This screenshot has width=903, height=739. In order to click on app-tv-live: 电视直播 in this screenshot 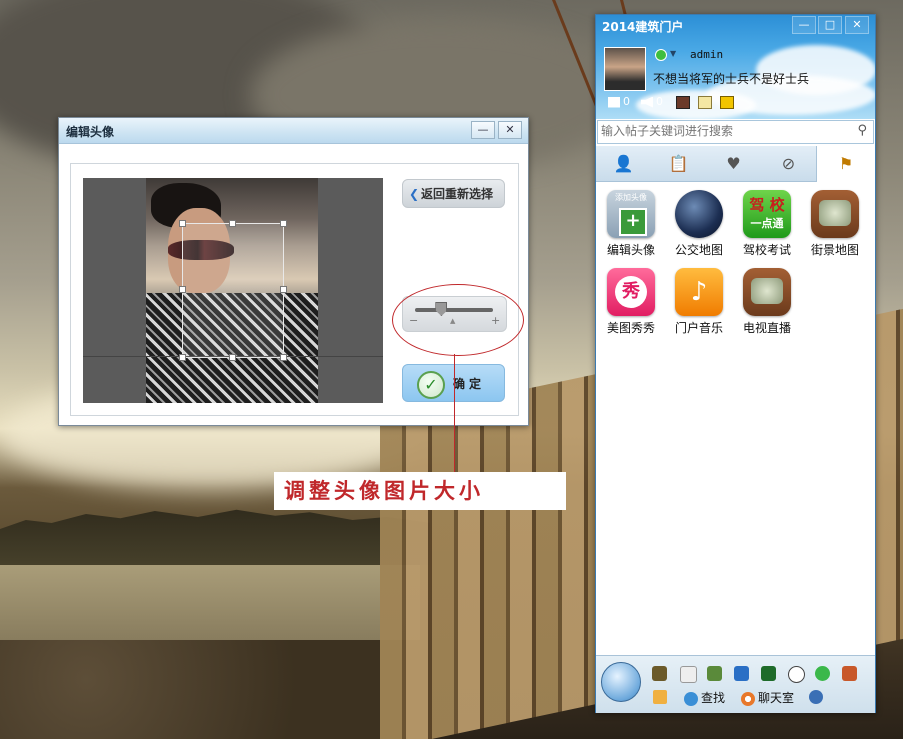, I will do `click(767, 301)`.